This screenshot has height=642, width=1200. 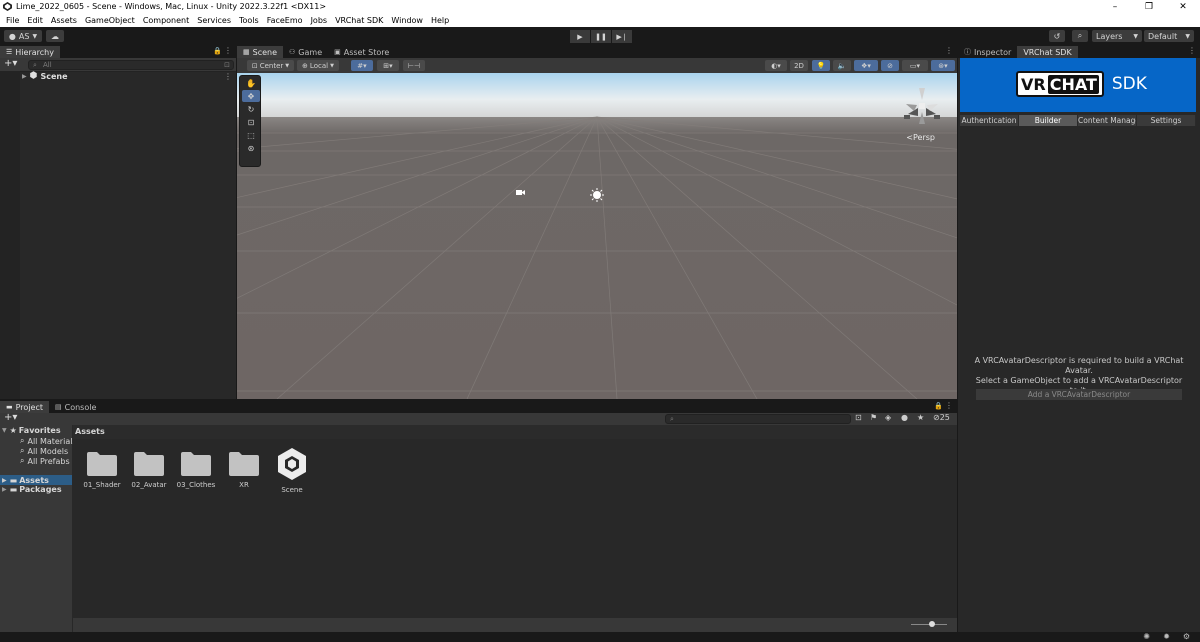 What do you see at coordinates (227, 65) in the screenshot?
I see `search-filter-icon: ⊡` at bounding box center [227, 65].